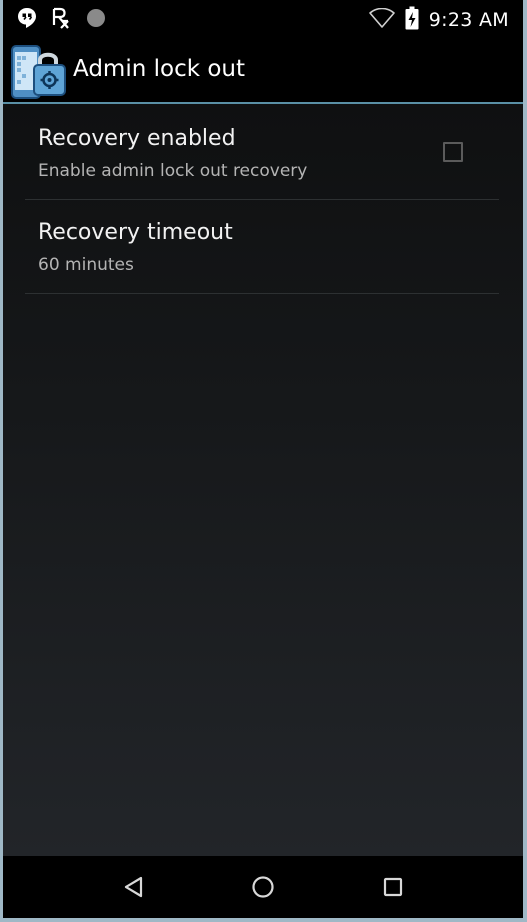 Image resolution: width=527 pixels, height=922 pixels. What do you see at coordinates (393, 887) in the screenshot?
I see `recents-icon` at bounding box center [393, 887].